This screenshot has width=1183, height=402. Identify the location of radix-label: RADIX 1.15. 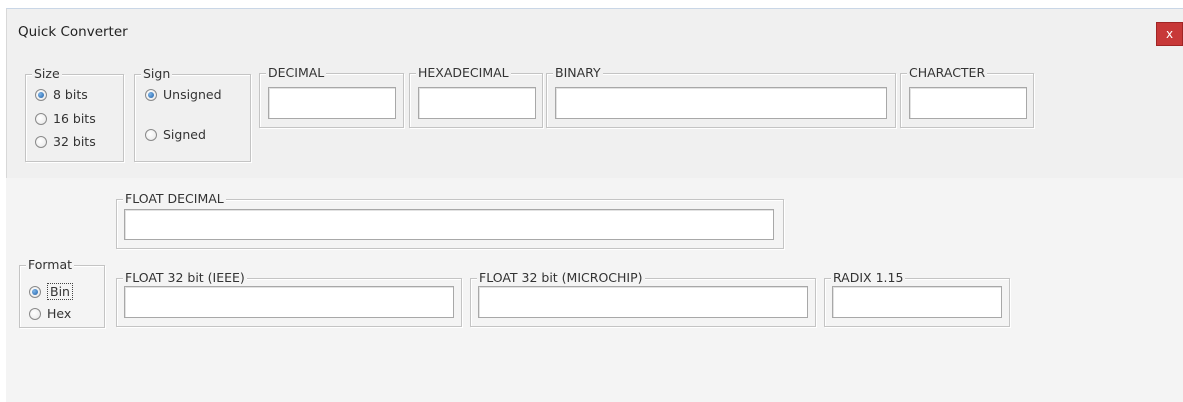
(868, 278).